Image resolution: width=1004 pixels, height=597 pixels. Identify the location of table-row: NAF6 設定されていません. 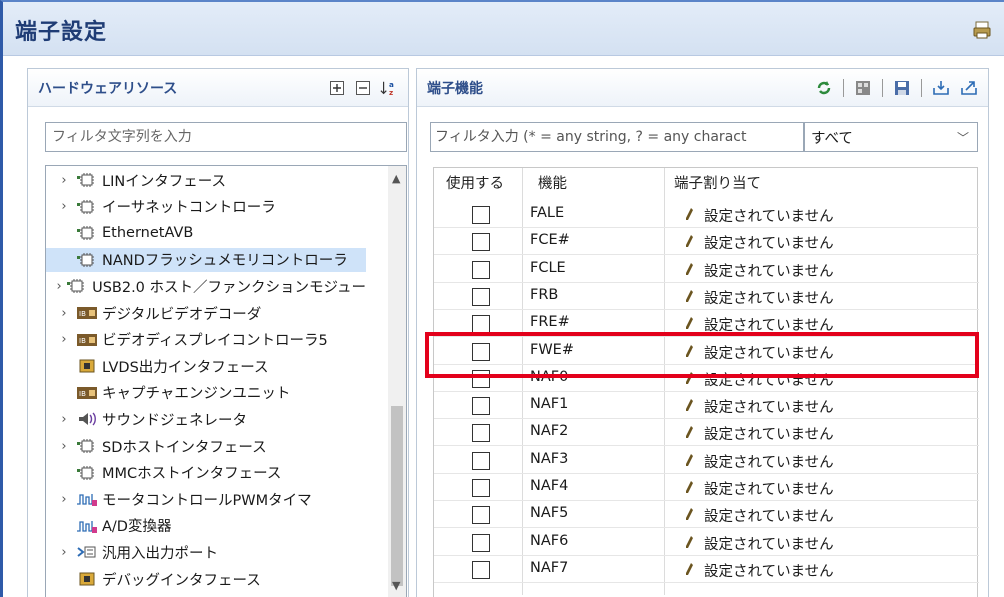
(706, 543).